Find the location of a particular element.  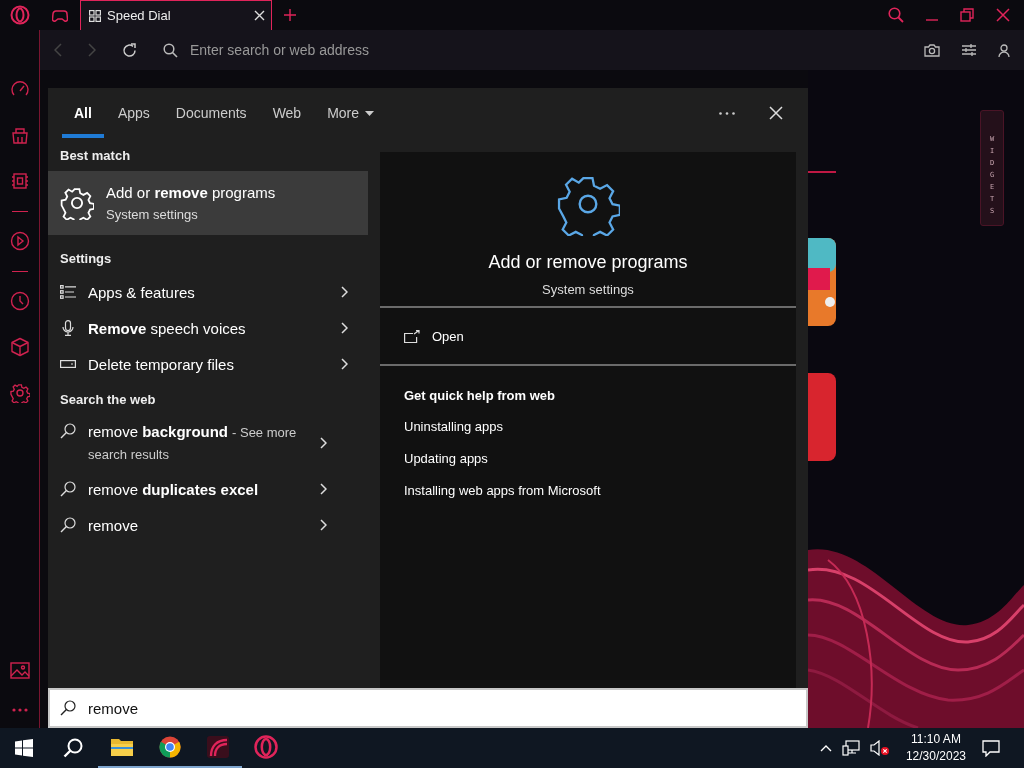

clock-icon is located at coordinates (19, 301).